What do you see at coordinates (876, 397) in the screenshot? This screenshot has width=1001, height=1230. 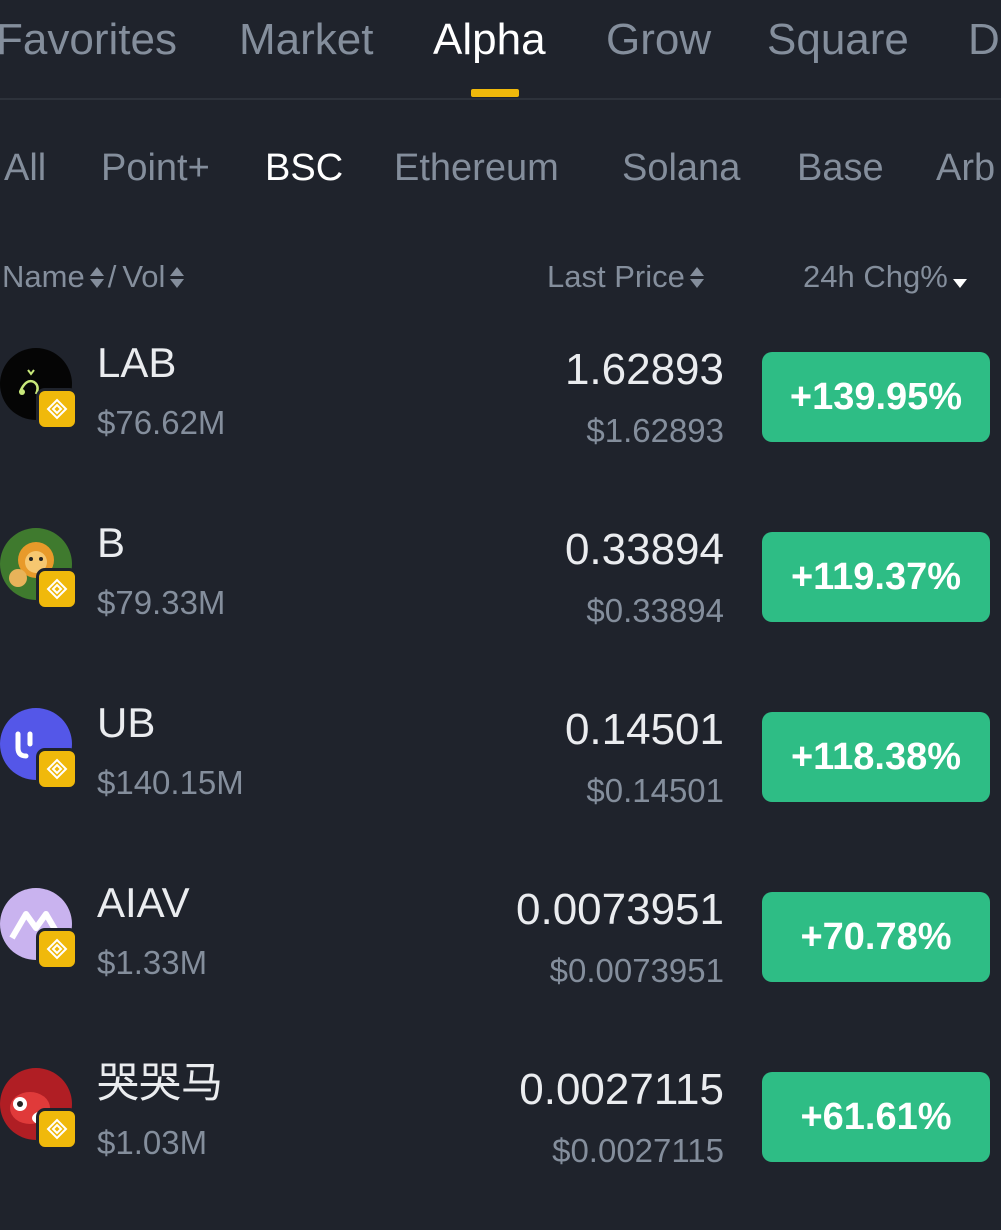 I see `change-badge: +139.95%` at bounding box center [876, 397].